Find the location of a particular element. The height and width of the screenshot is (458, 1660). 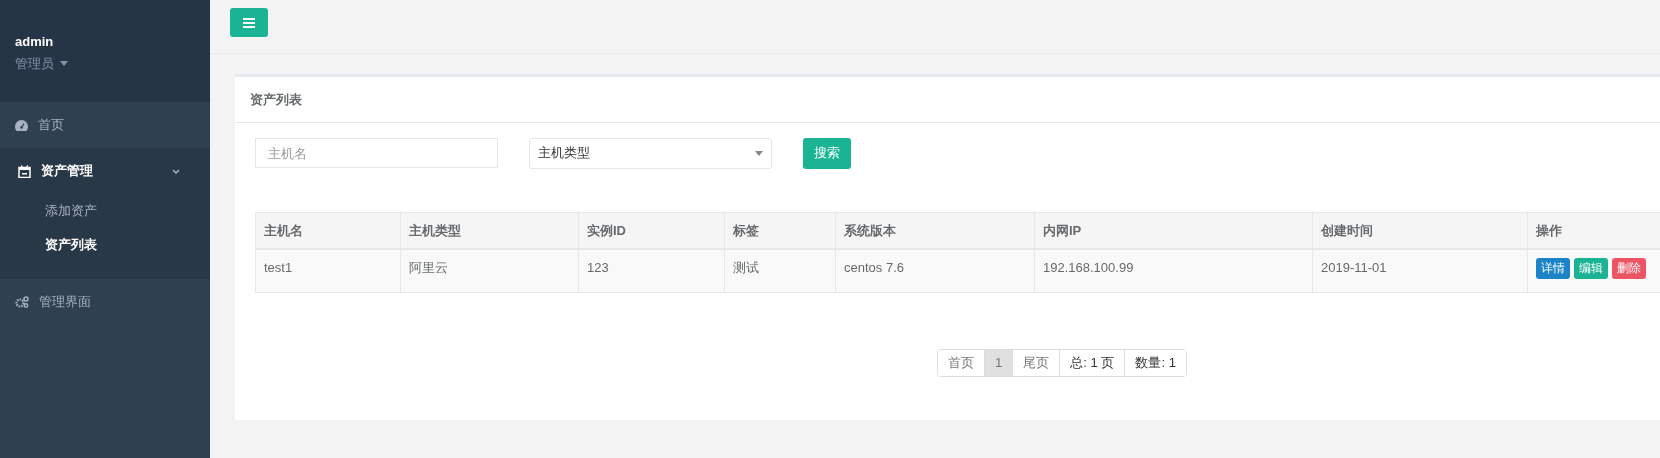

nav-item: 管理界面 is located at coordinates (105, 302).